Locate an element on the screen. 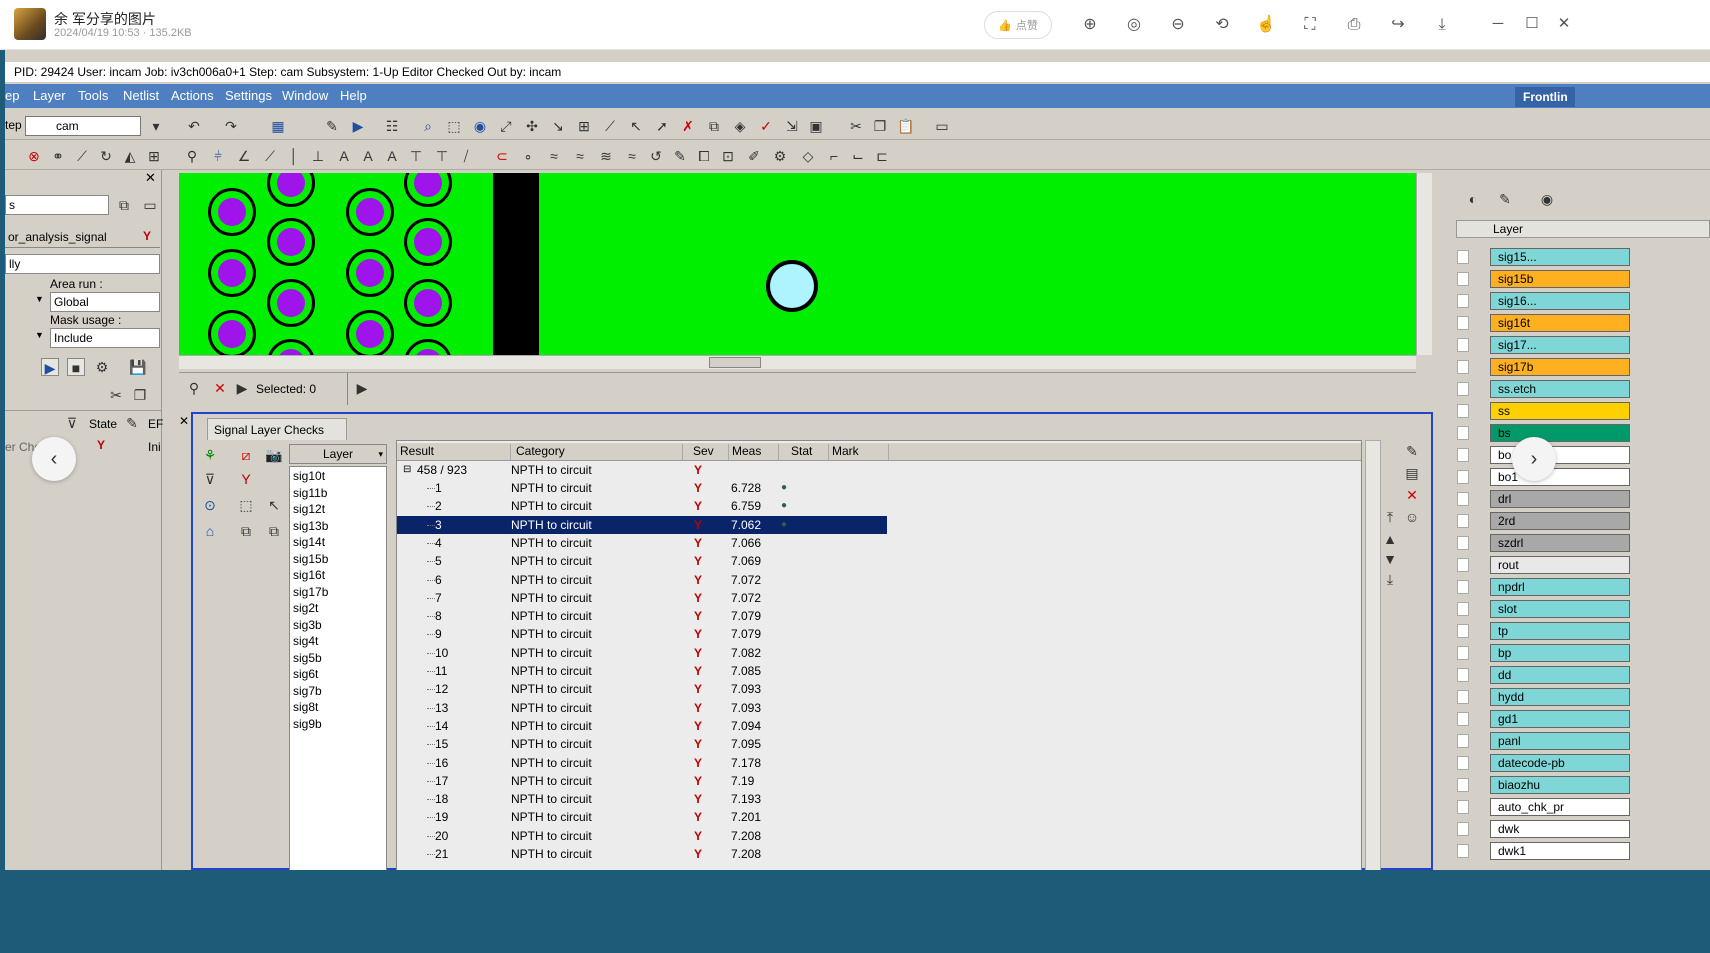 The image size is (1710, 953). hscroll-thumb is located at coordinates (735, 362).